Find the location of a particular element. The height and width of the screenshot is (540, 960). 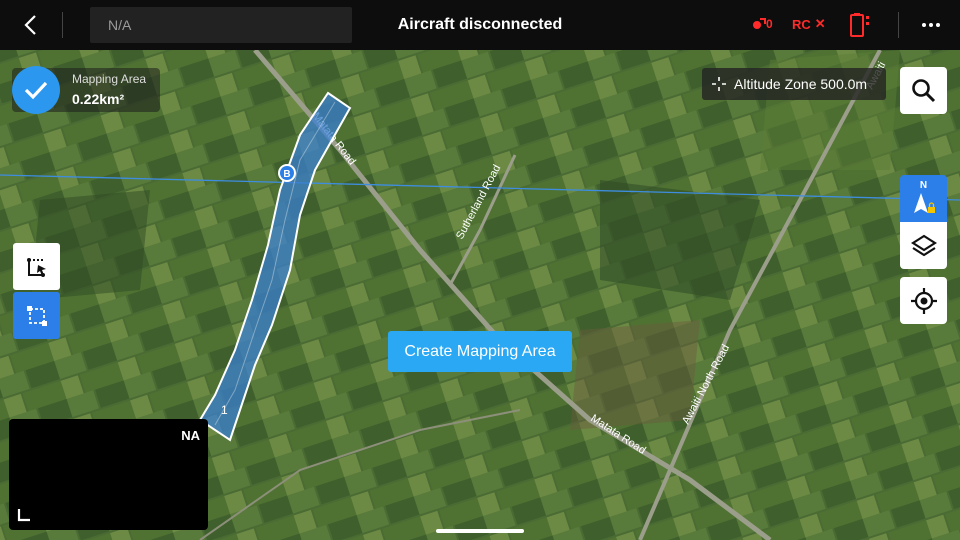

confirm-button is located at coordinates (36, 90).